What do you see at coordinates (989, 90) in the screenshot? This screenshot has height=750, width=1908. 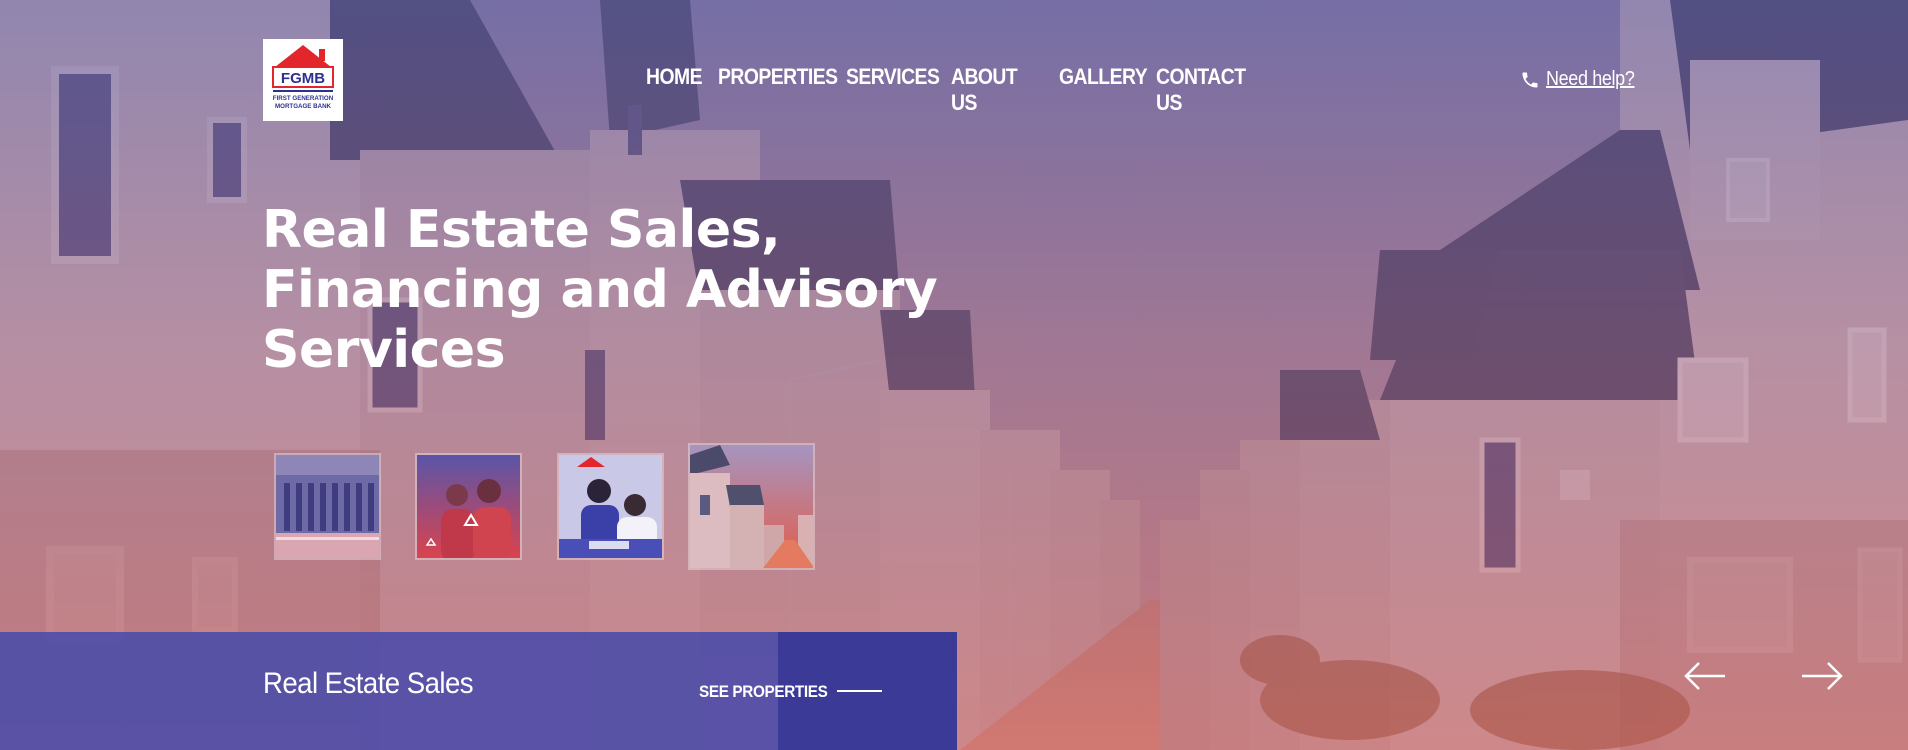 I see `nav-about-us: ABOUT US` at bounding box center [989, 90].